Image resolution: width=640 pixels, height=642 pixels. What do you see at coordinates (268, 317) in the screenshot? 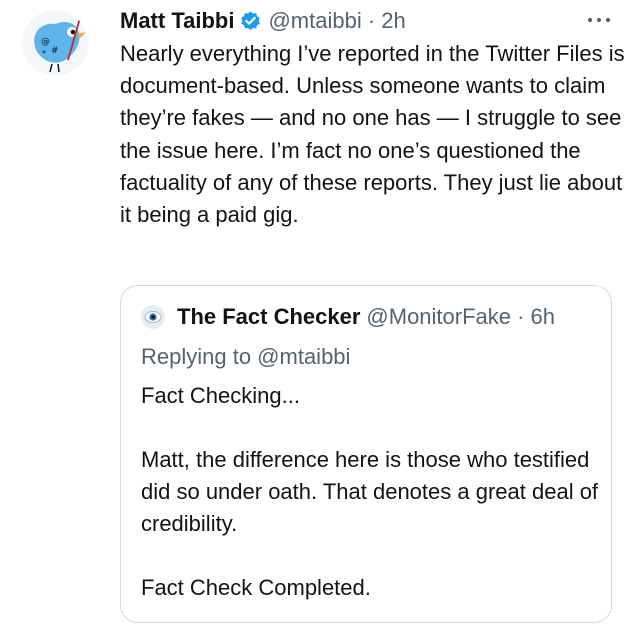
I see `quoted-author-name: The Fact Checker` at bounding box center [268, 317].